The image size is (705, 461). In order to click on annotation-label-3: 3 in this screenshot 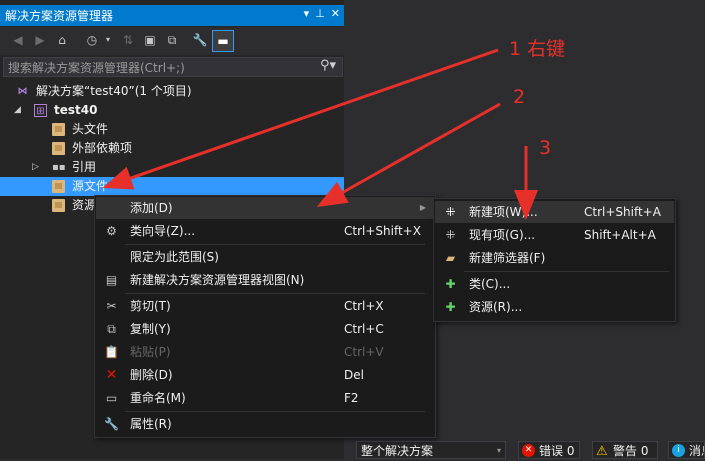, I will do `click(545, 148)`.